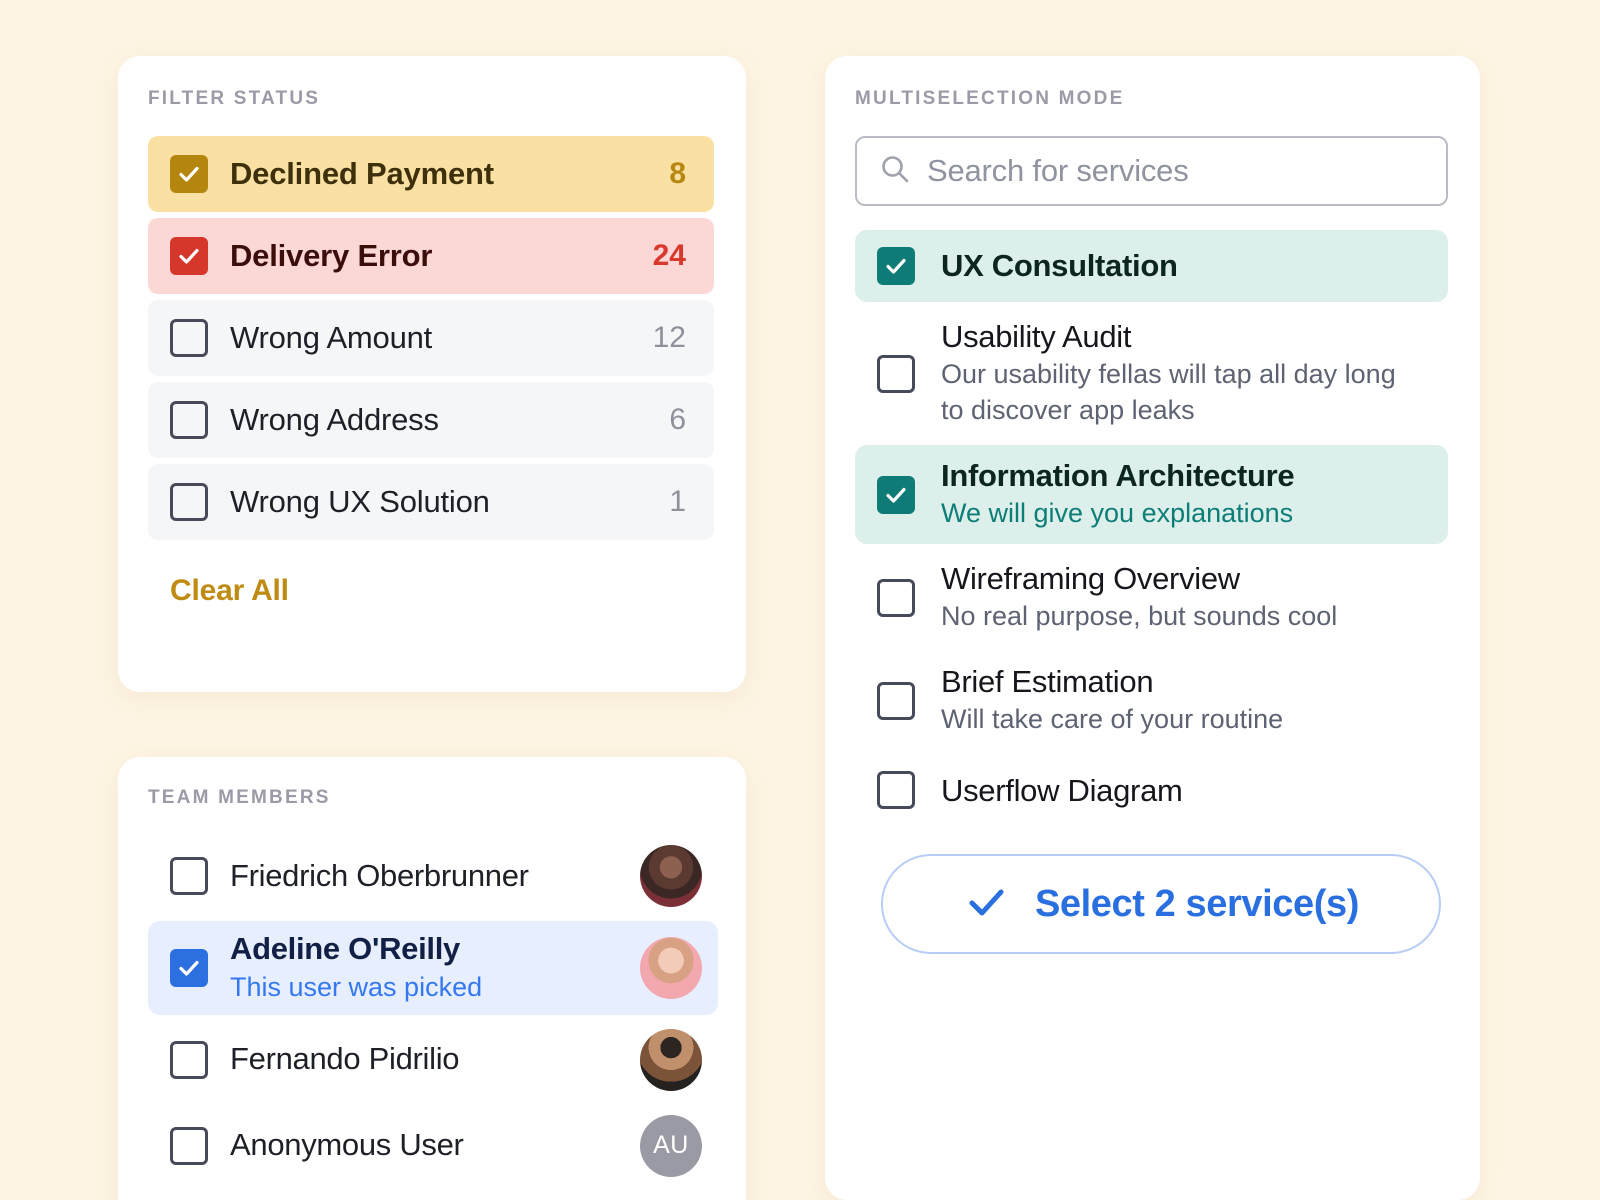 Image resolution: width=1600 pixels, height=1200 pixels. I want to click on team-member-row: Adeline O'Reilly This user was picked, so click(433, 968).